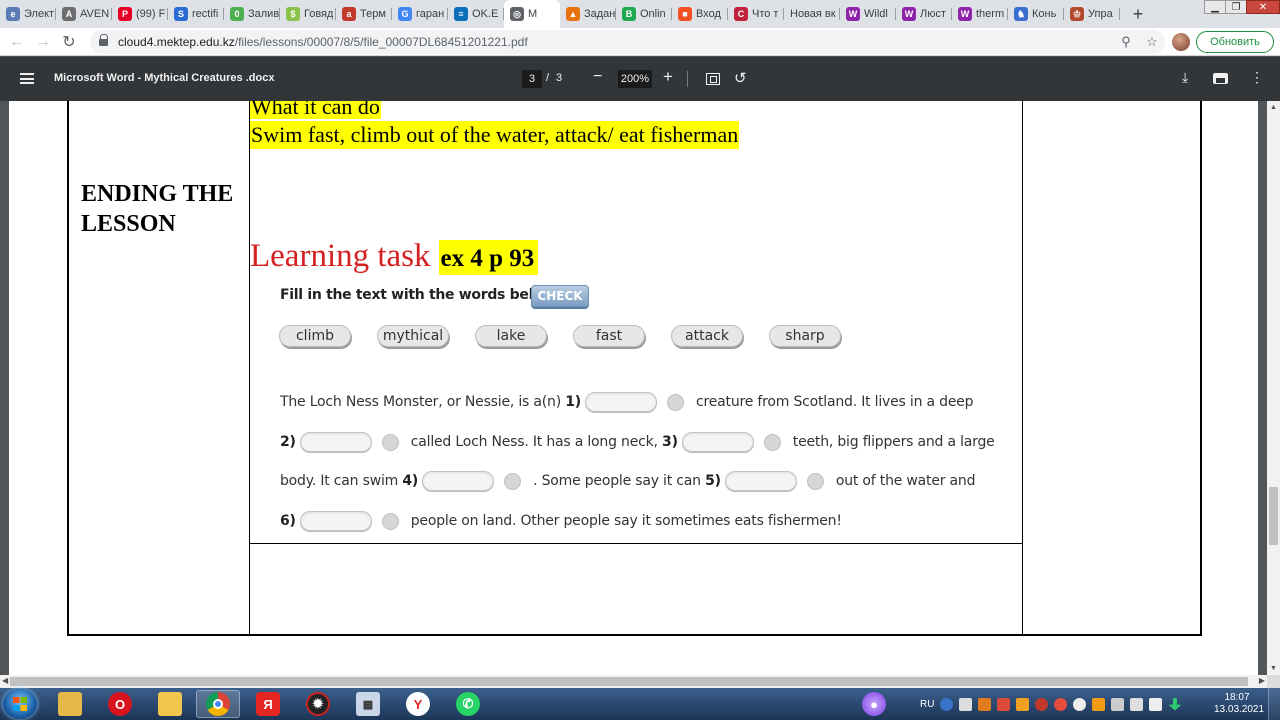 The image size is (1280, 720). Describe the element at coordinates (461, 14) in the screenshot. I see `tab-favicon-icon: ≡` at that location.